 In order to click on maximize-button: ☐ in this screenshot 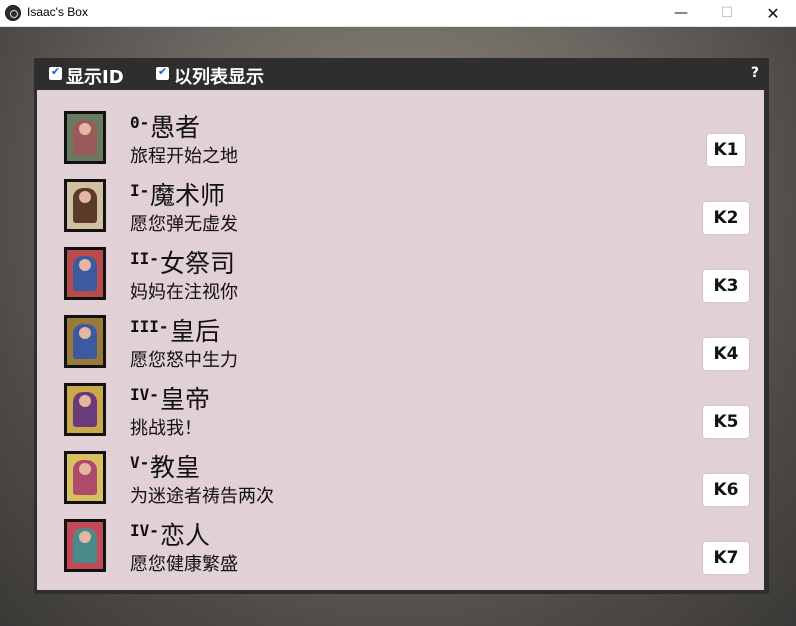, I will do `click(727, 13)`.